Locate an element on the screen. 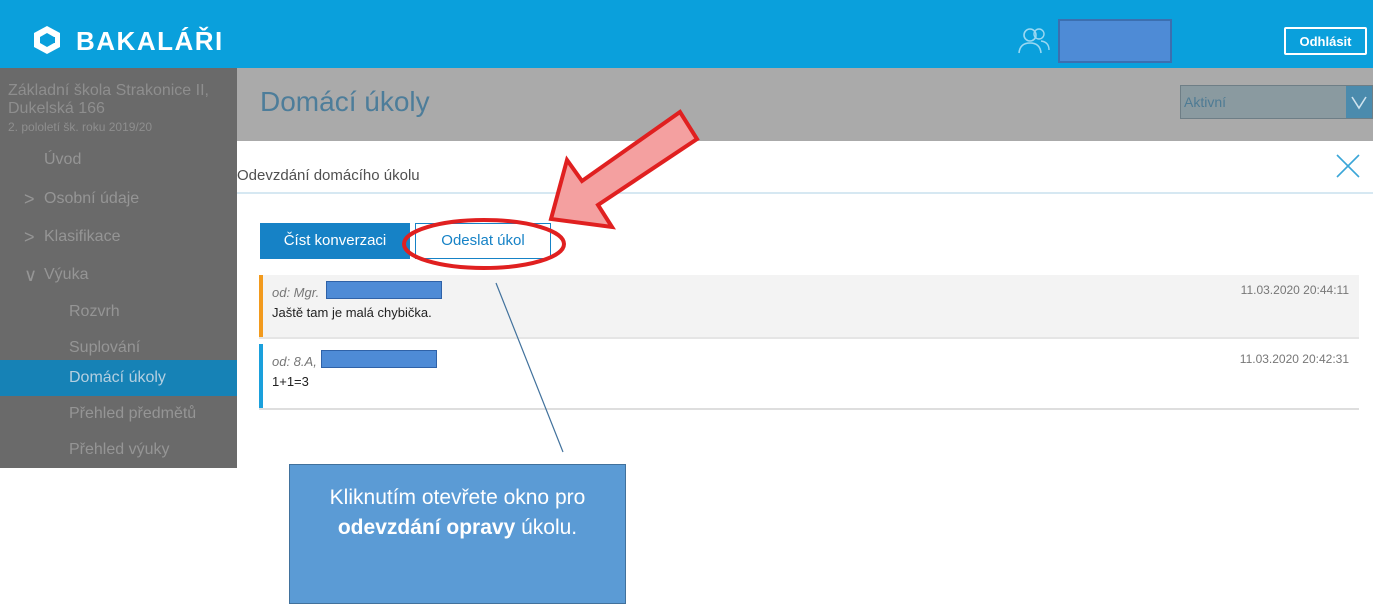 The image size is (1373, 604). callout-text-bold: odevzdání opravy is located at coordinates (426, 527).